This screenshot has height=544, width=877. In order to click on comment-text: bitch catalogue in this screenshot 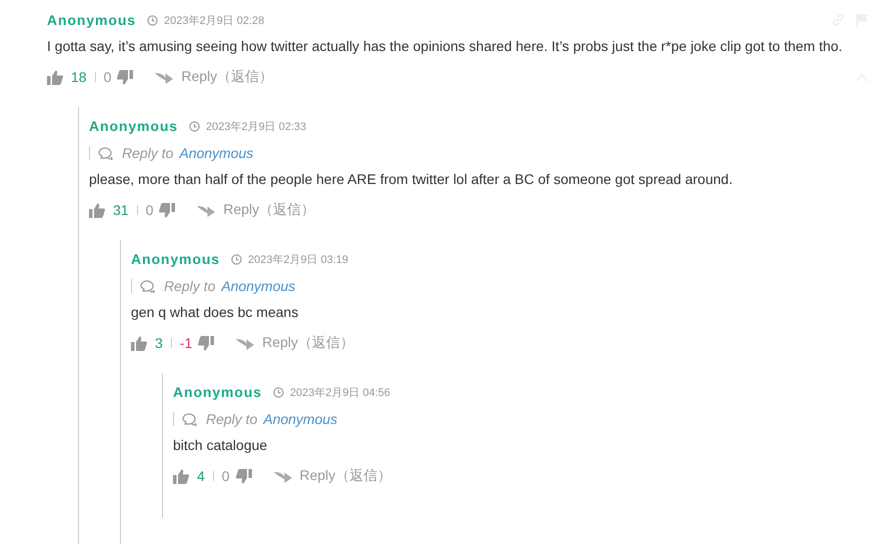, I will do `click(220, 445)`.